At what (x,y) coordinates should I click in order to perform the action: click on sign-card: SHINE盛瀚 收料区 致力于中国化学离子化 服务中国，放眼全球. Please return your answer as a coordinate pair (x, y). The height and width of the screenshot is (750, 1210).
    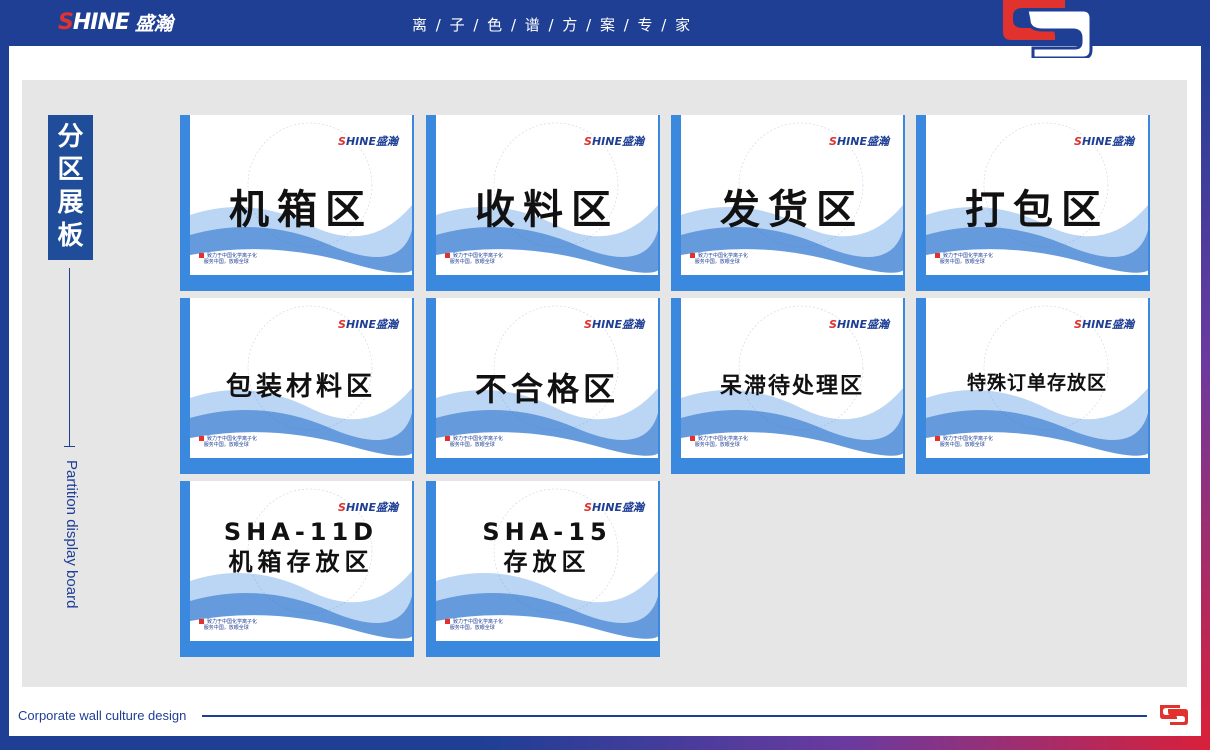
    Looking at the image, I should click on (543, 203).